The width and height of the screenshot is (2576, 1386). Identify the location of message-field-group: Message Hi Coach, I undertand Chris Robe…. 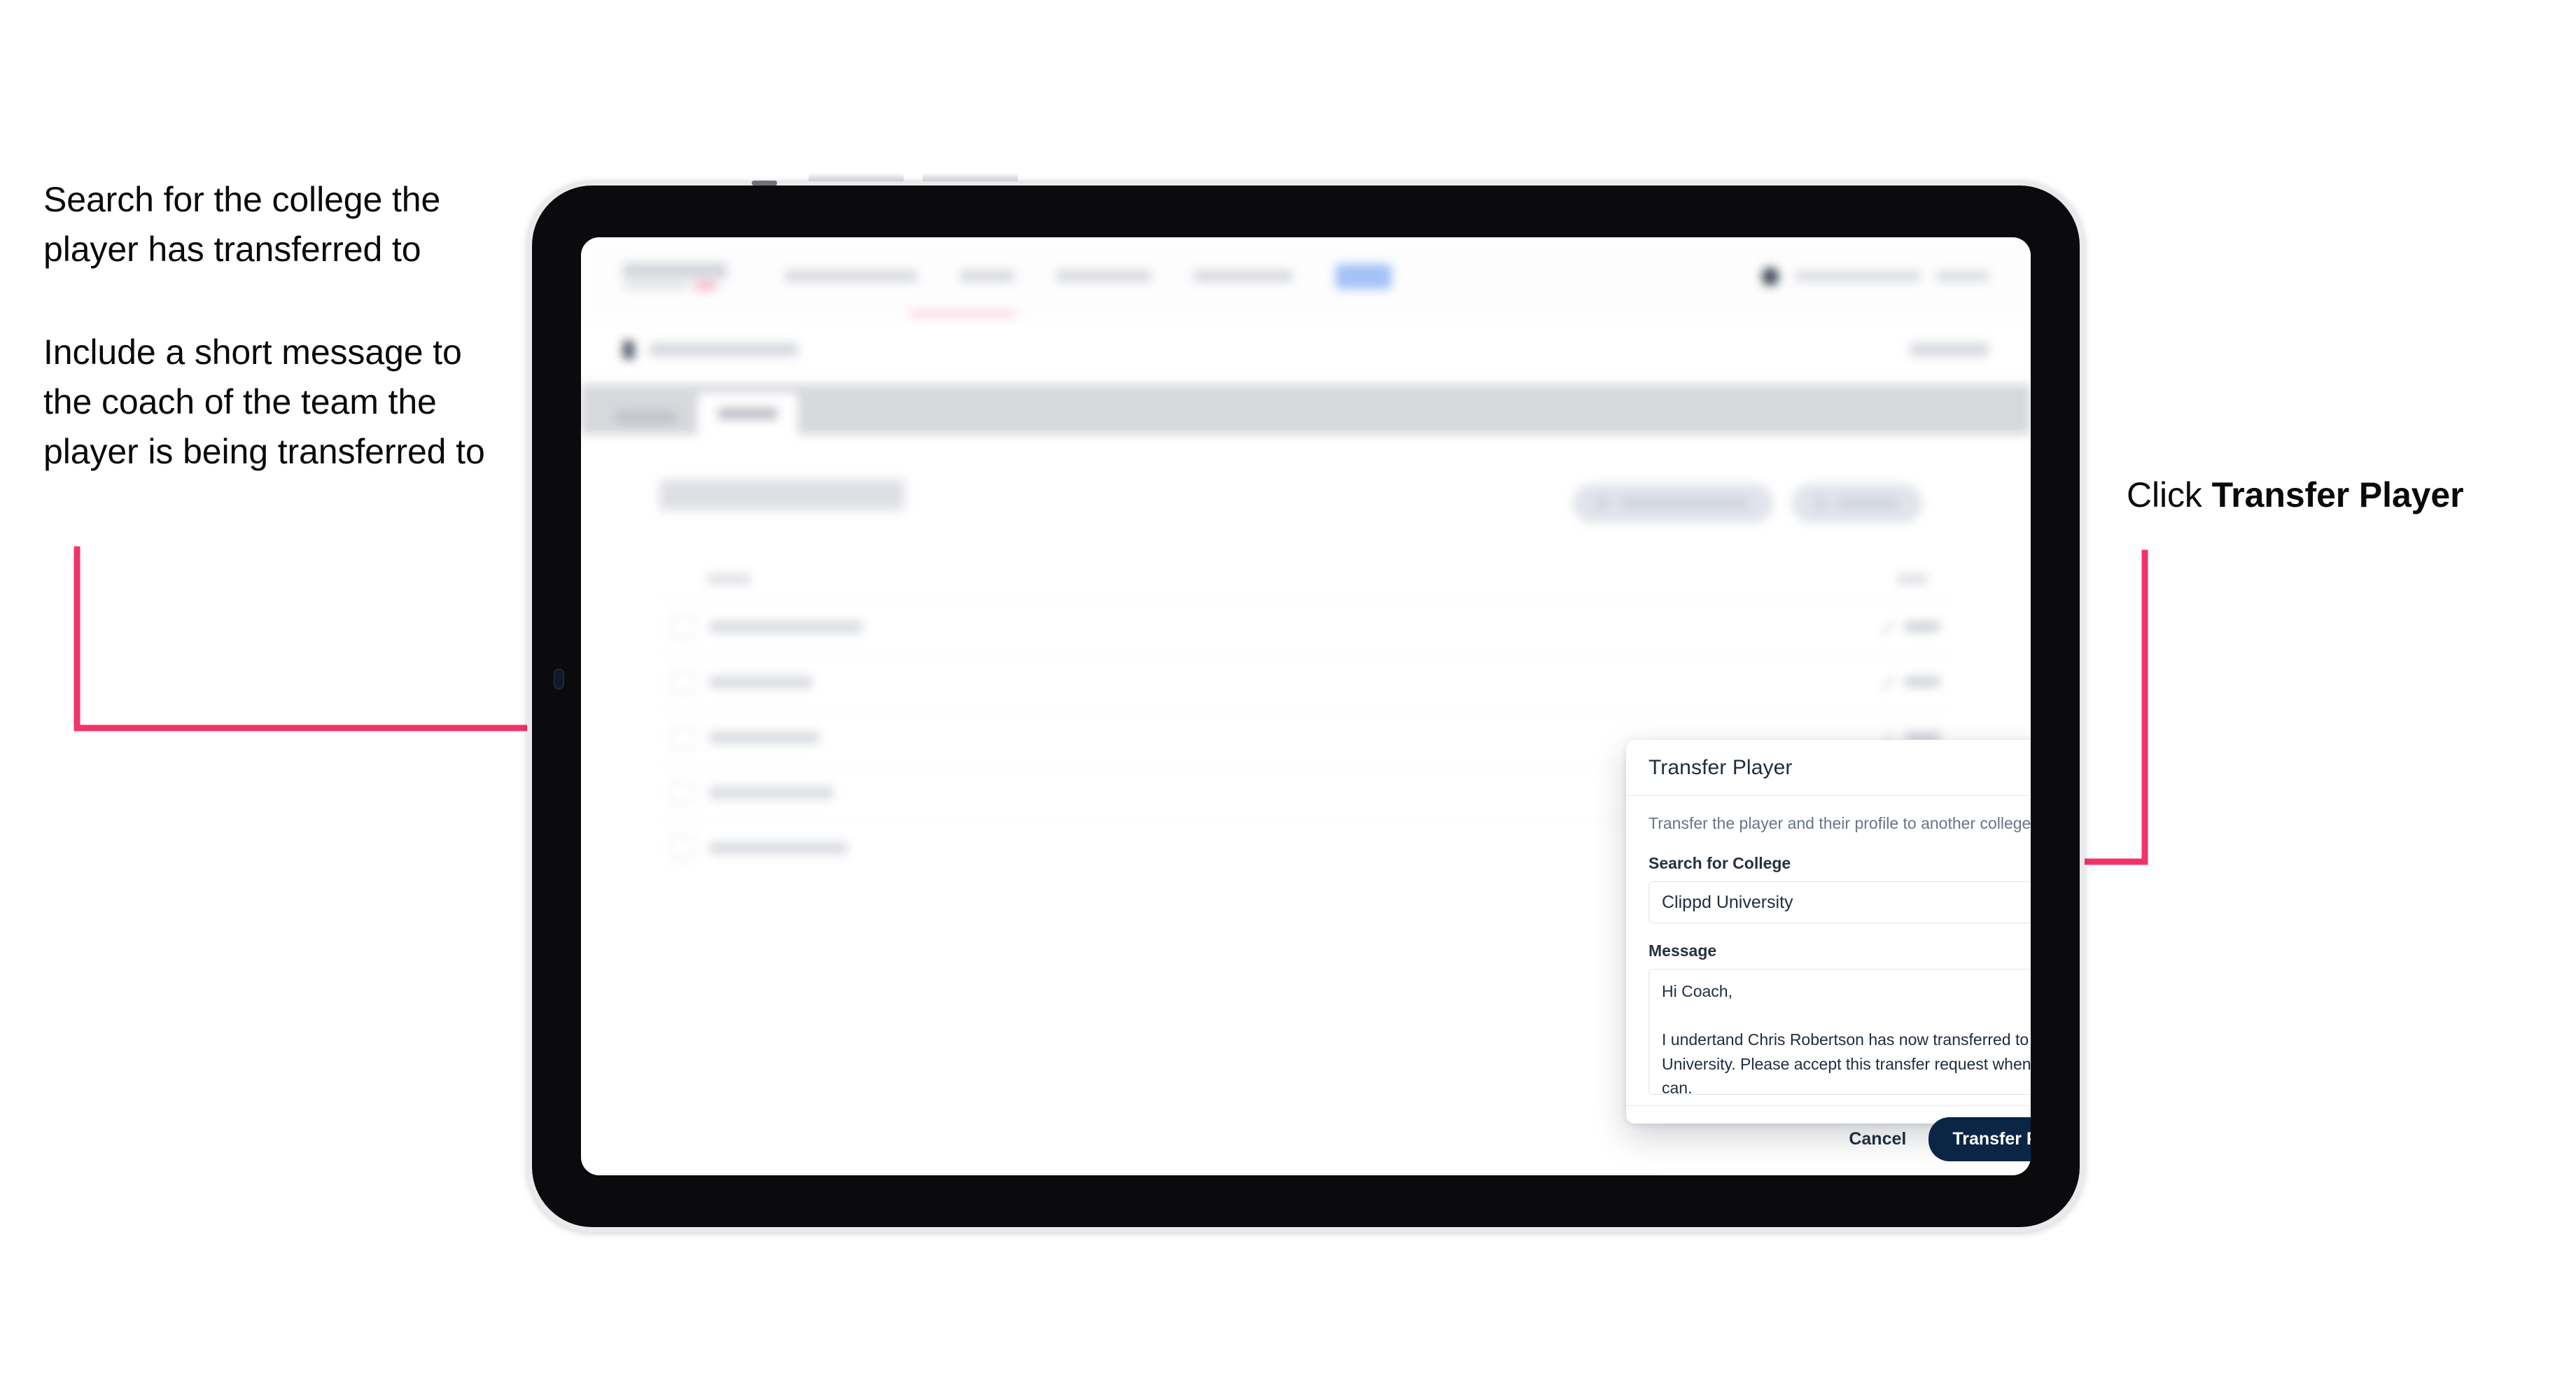
(1839, 1019).